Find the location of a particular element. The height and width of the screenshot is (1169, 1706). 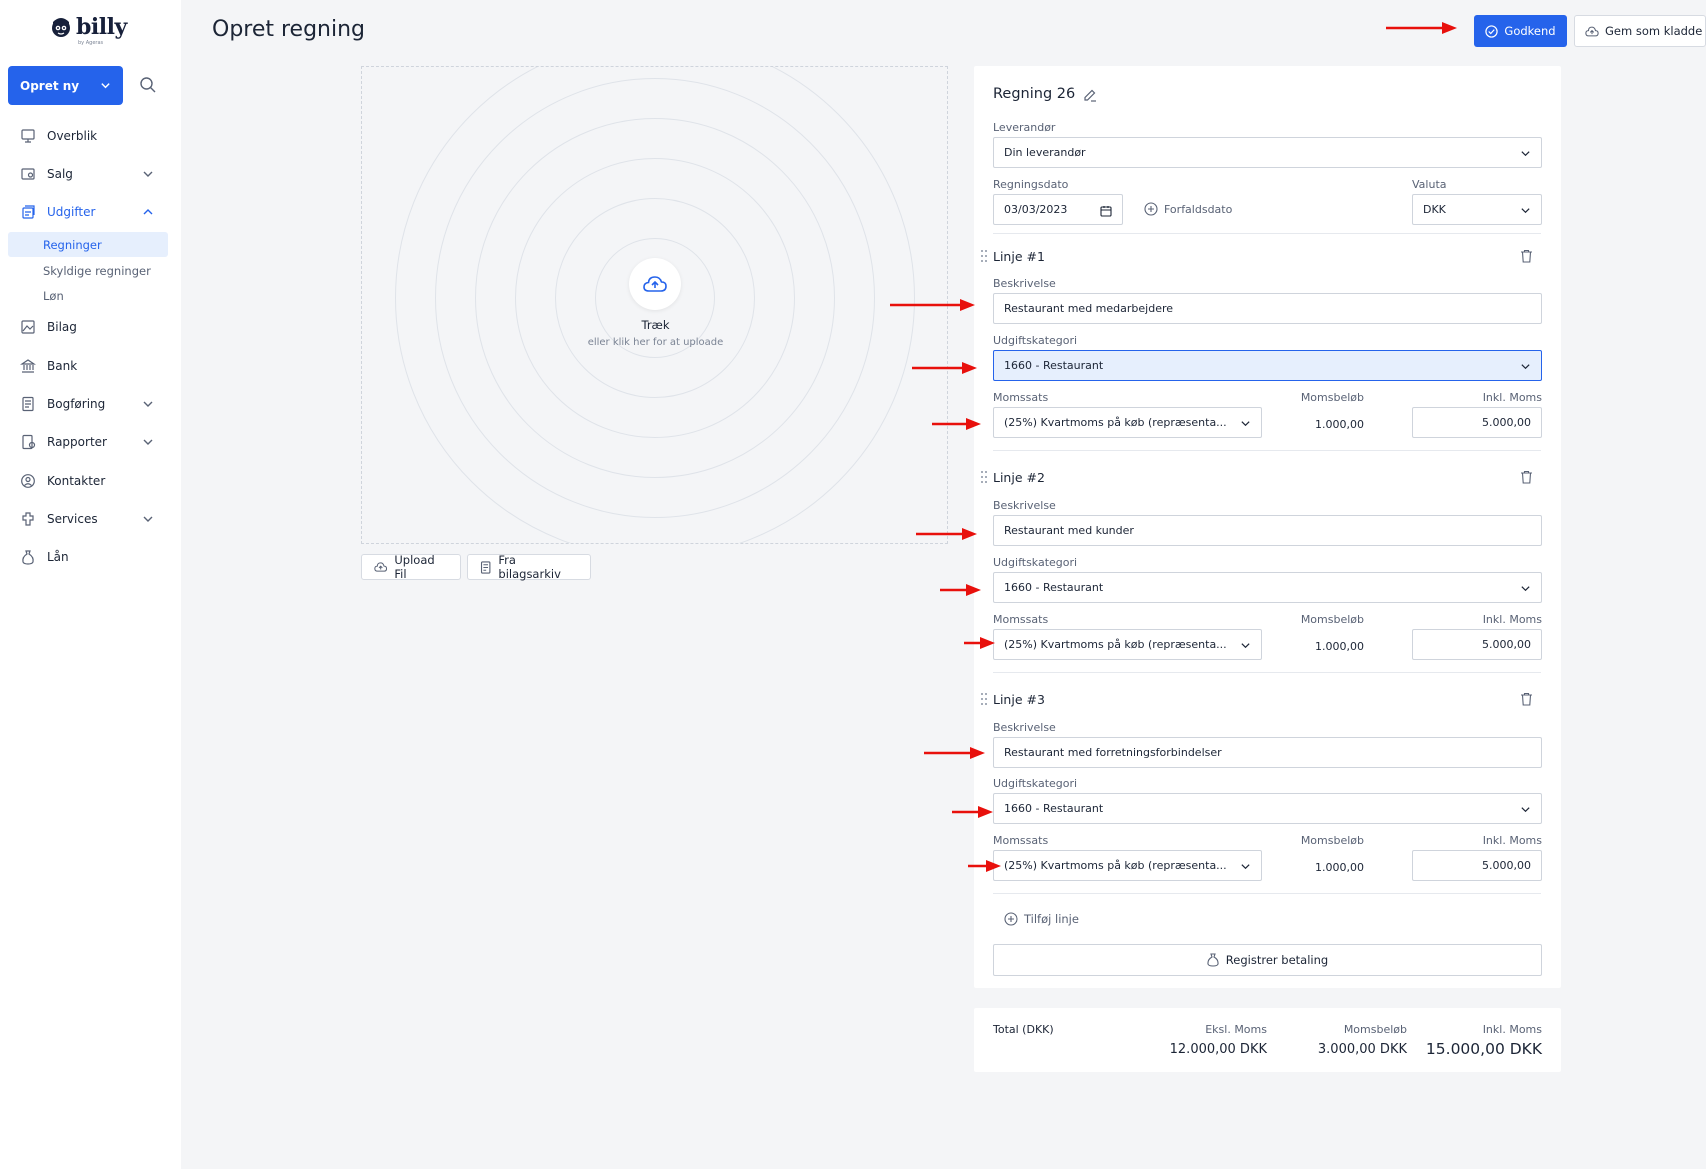

sidebar-item-rapporter: Rapporter is located at coordinates (88, 442).